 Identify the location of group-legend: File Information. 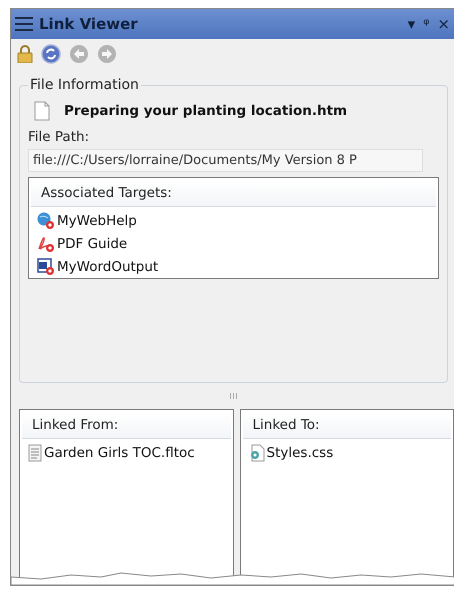
(84, 85).